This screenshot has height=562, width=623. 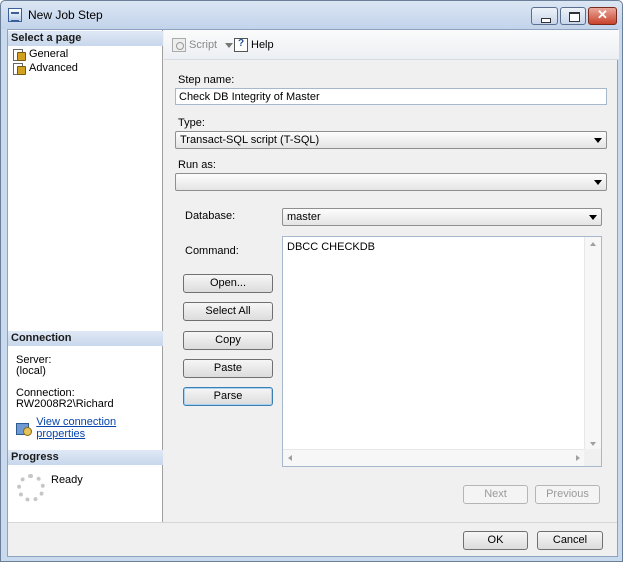 I want to click on copy-button: Copy, so click(x=228, y=340).